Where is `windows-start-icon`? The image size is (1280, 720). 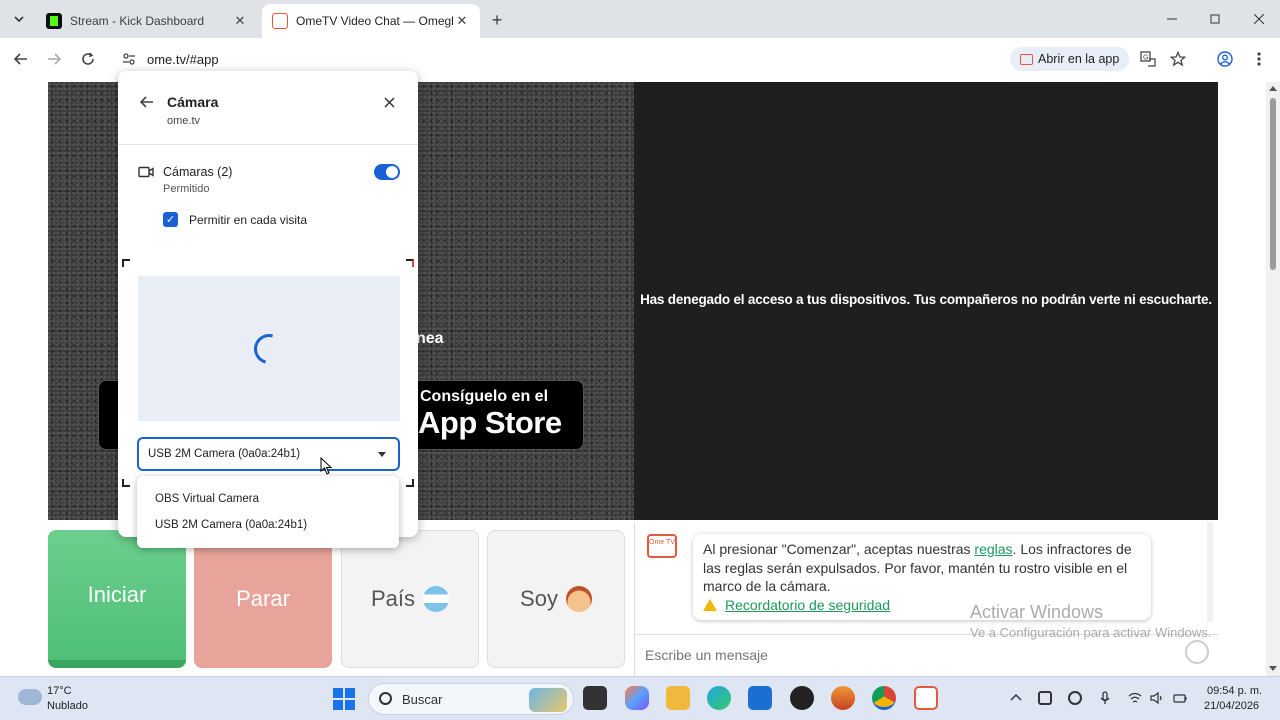
windows-start-icon is located at coordinates (344, 699).